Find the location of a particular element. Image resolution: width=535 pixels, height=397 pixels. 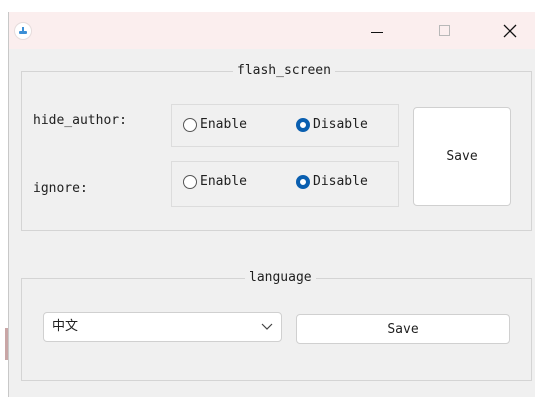

chevron-down-icon is located at coordinates (267, 326).